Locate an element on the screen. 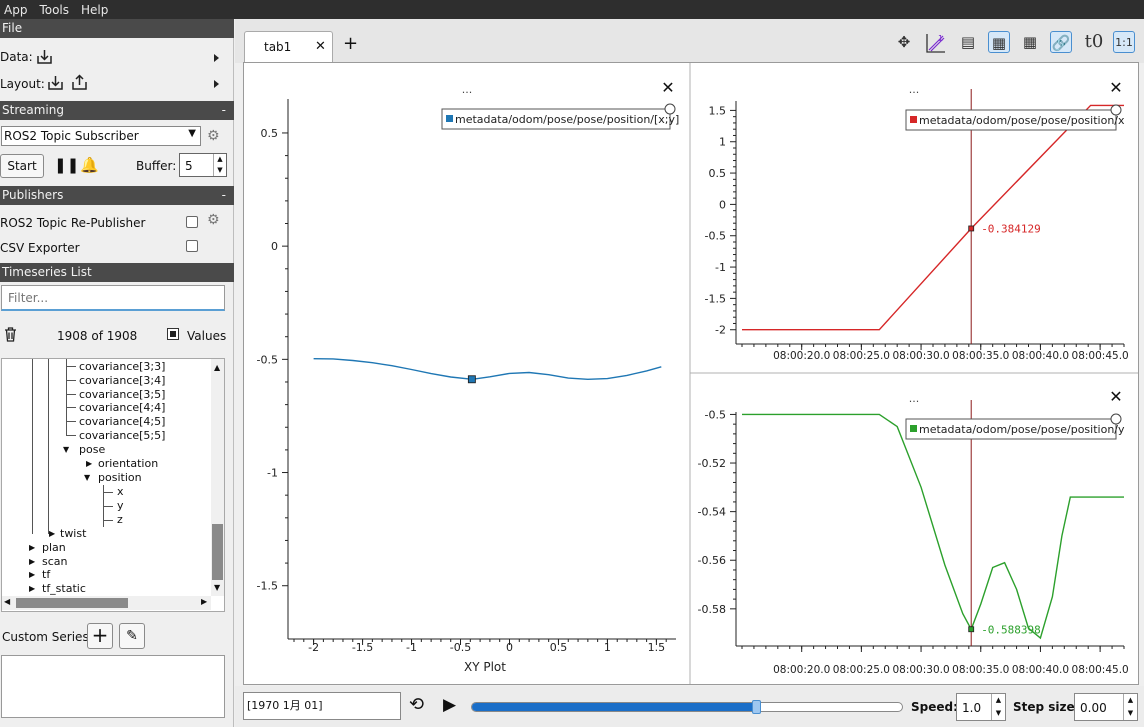 This screenshot has width=1144, height=727. menu-help: Help is located at coordinates (94, 10).